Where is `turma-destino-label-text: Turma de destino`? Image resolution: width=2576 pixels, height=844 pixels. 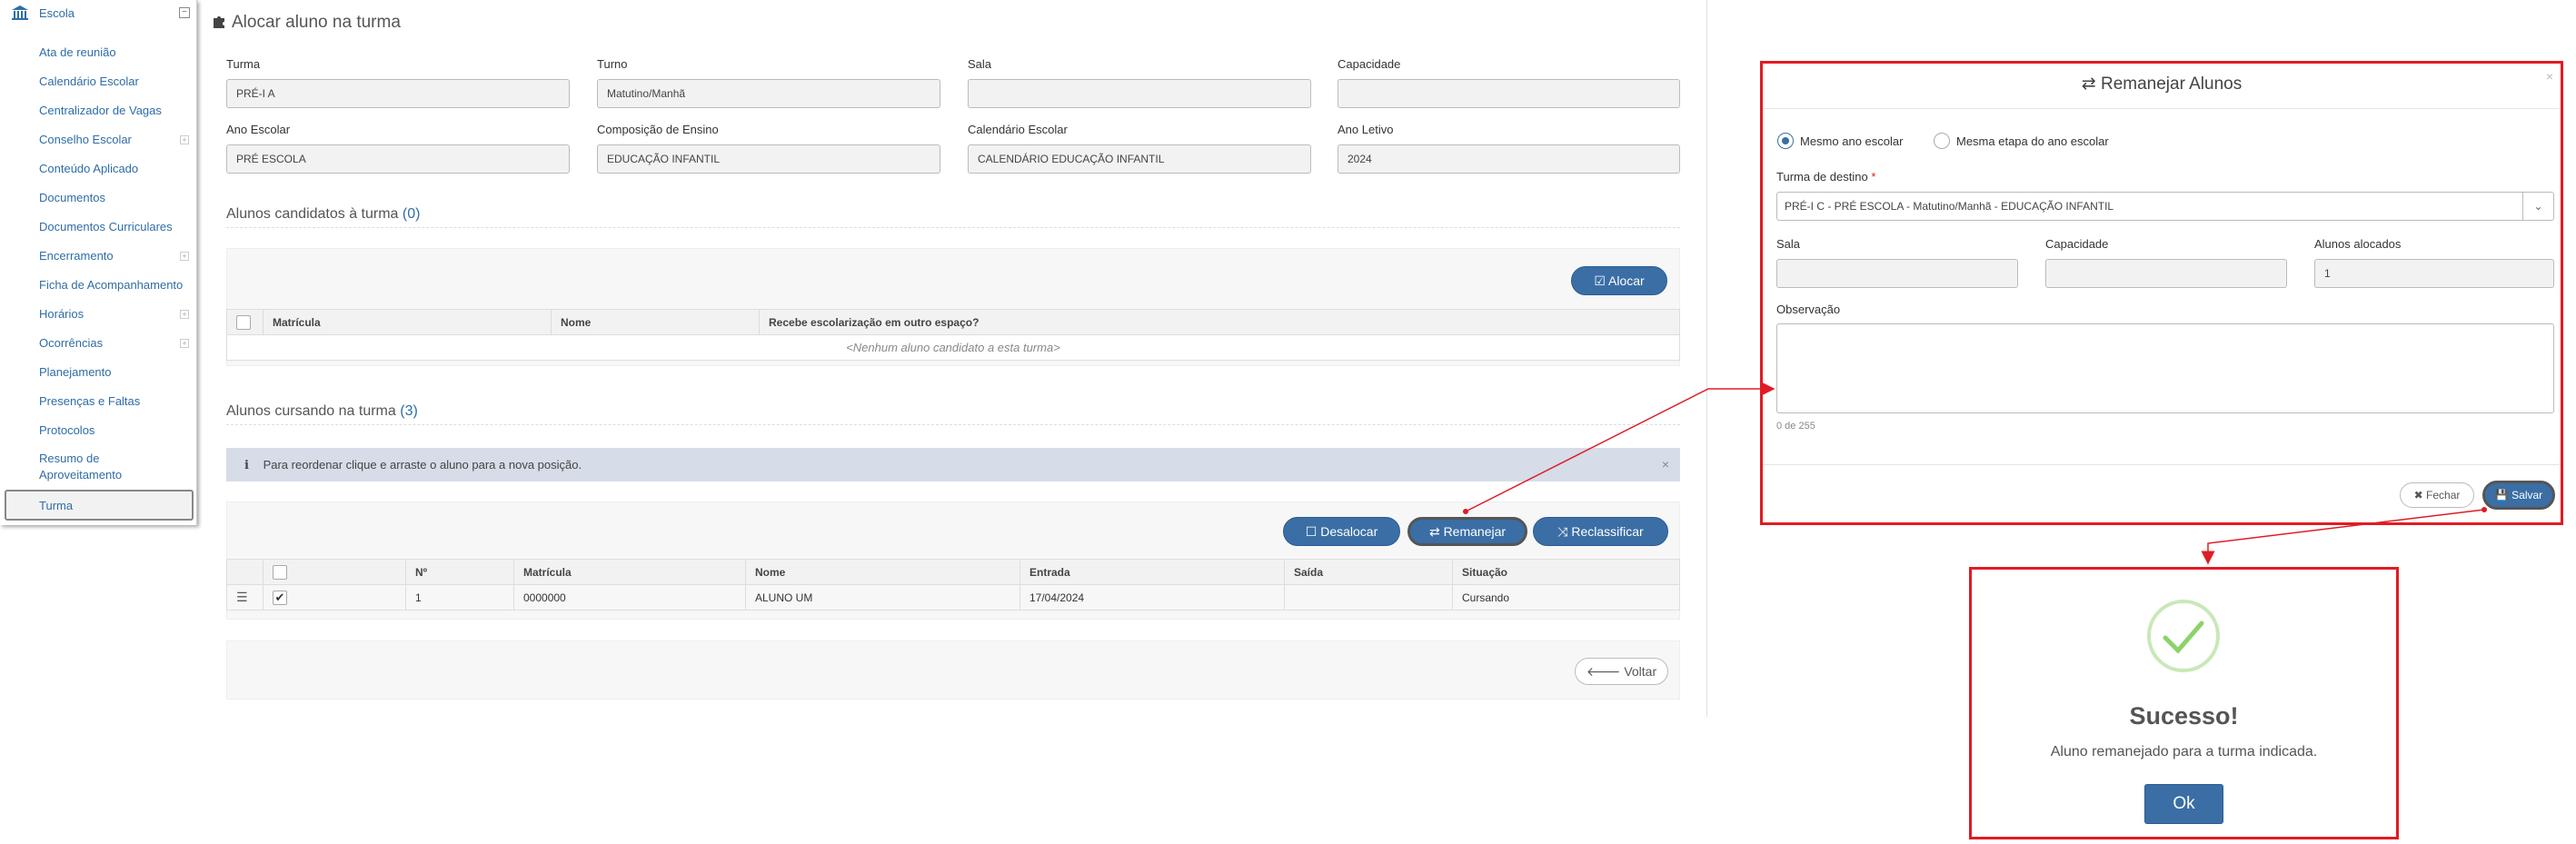
turma-destino-label-text: Turma de destino is located at coordinates (1822, 177).